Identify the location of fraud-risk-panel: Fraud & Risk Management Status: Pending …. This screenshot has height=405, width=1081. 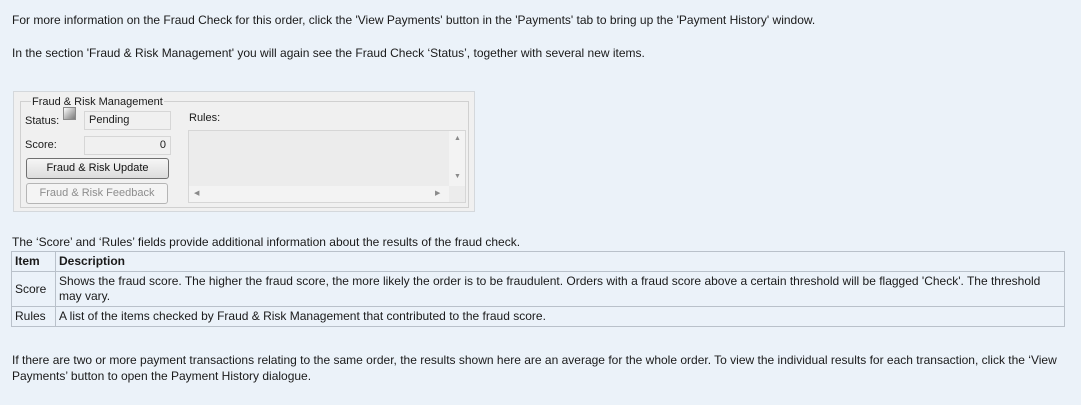
(244, 151).